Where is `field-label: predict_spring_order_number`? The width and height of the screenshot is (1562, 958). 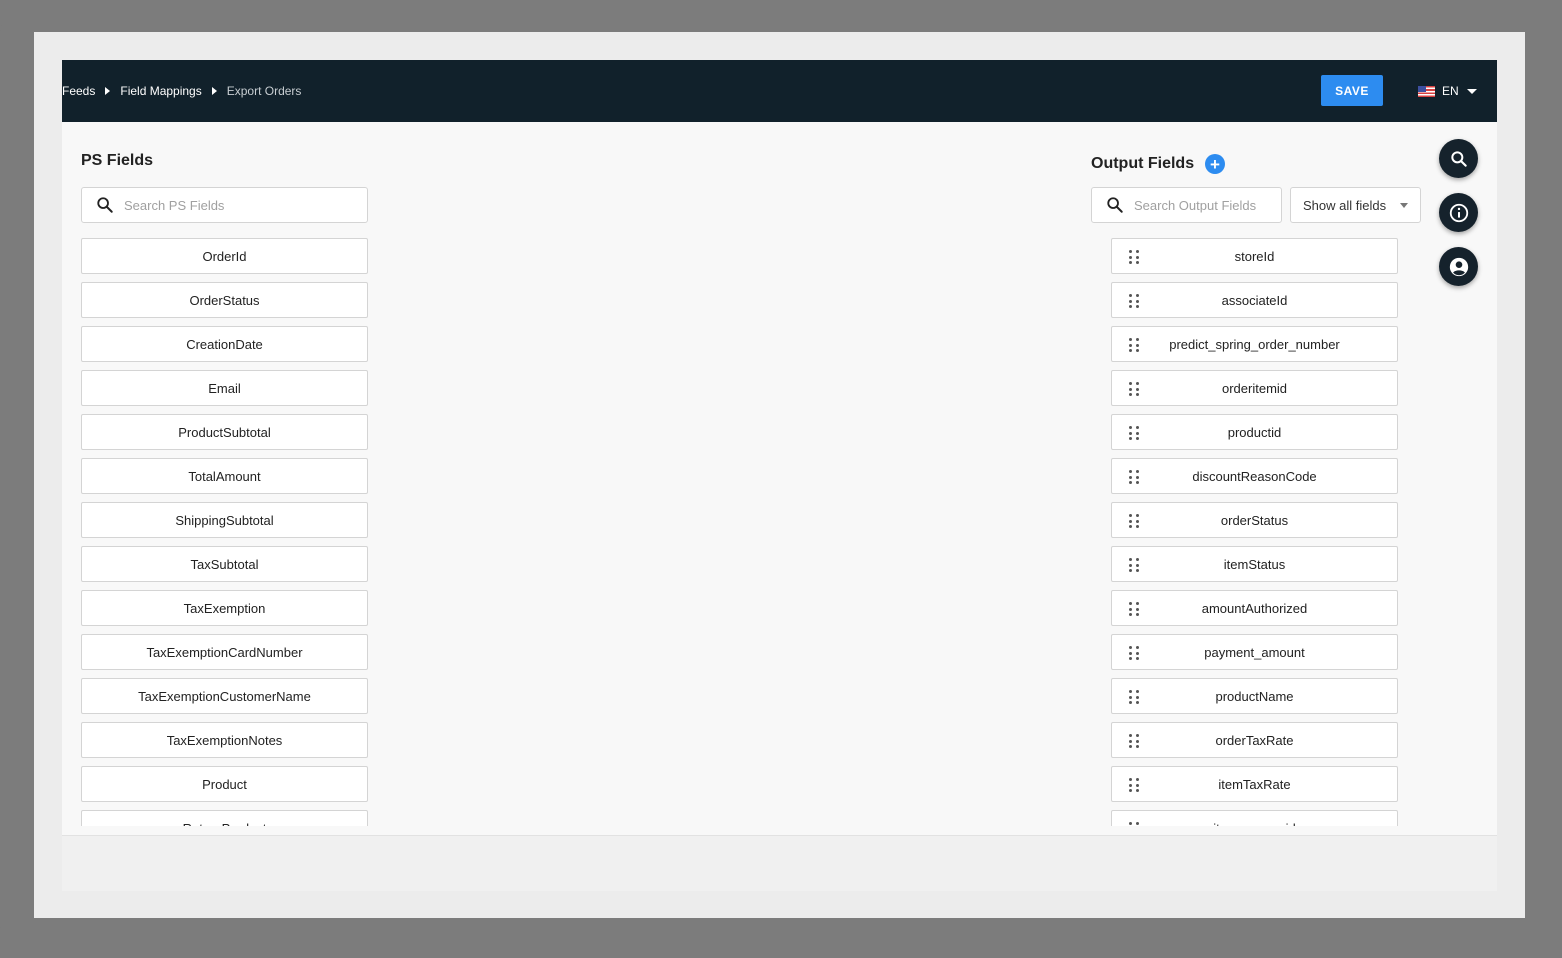 field-label: predict_spring_order_number is located at coordinates (1254, 344).